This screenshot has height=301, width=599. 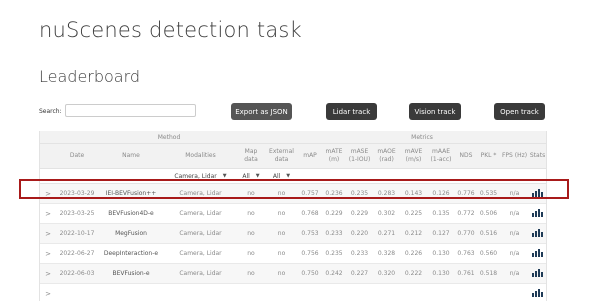 What do you see at coordinates (441, 193) in the screenshot?
I see `maae-cell: 0.126` at bounding box center [441, 193].